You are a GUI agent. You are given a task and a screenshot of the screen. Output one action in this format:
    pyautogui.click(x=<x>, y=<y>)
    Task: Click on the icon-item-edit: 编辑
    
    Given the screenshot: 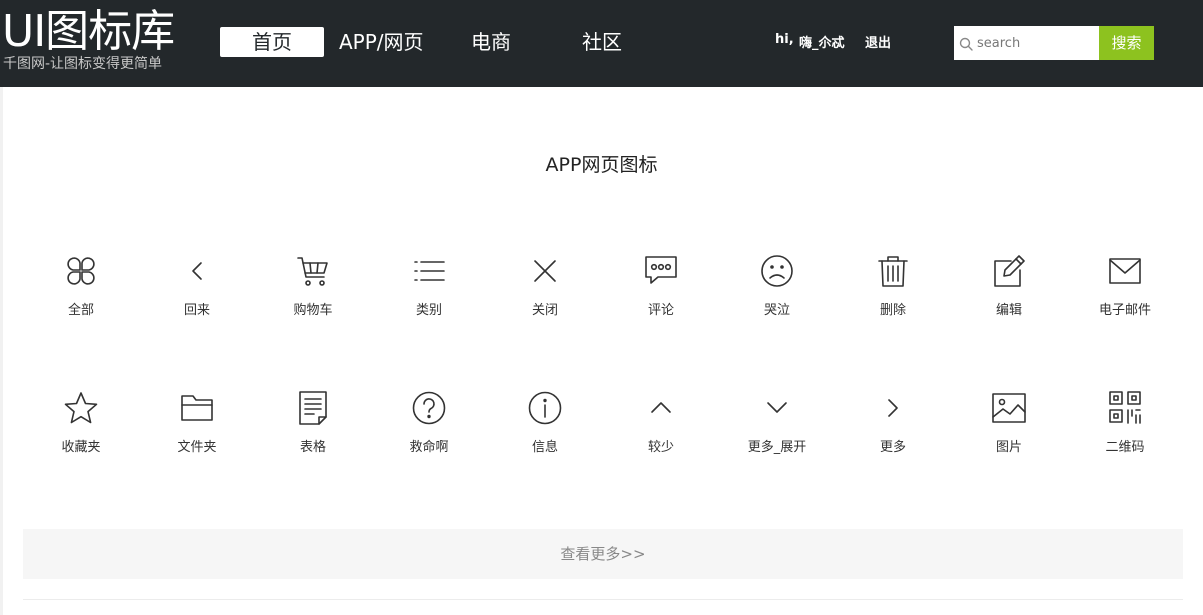 What is the action you would take?
    pyautogui.click(x=1009, y=294)
    